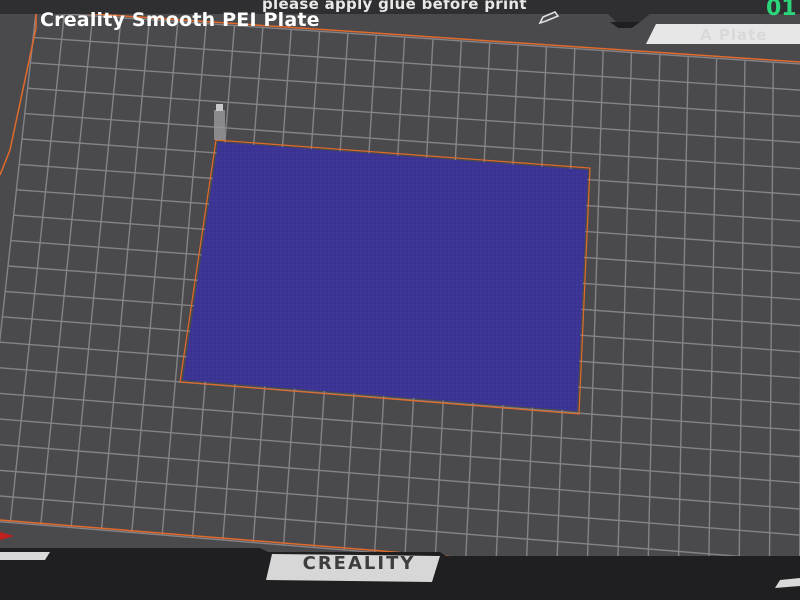 This screenshot has height=600, width=800. What do you see at coordinates (781, 10) in the screenshot?
I see `plate-index: 01` at bounding box center [781, 10].